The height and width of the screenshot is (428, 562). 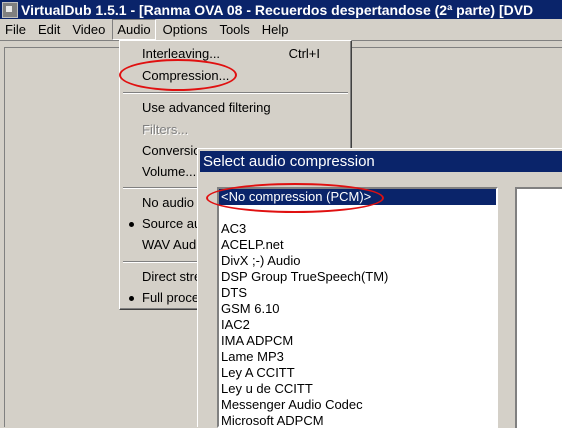 What do you see at coordinates (168, 202) in the screenshot?
I see `no-audio-label: No audio` at bounding box center [168, 202].